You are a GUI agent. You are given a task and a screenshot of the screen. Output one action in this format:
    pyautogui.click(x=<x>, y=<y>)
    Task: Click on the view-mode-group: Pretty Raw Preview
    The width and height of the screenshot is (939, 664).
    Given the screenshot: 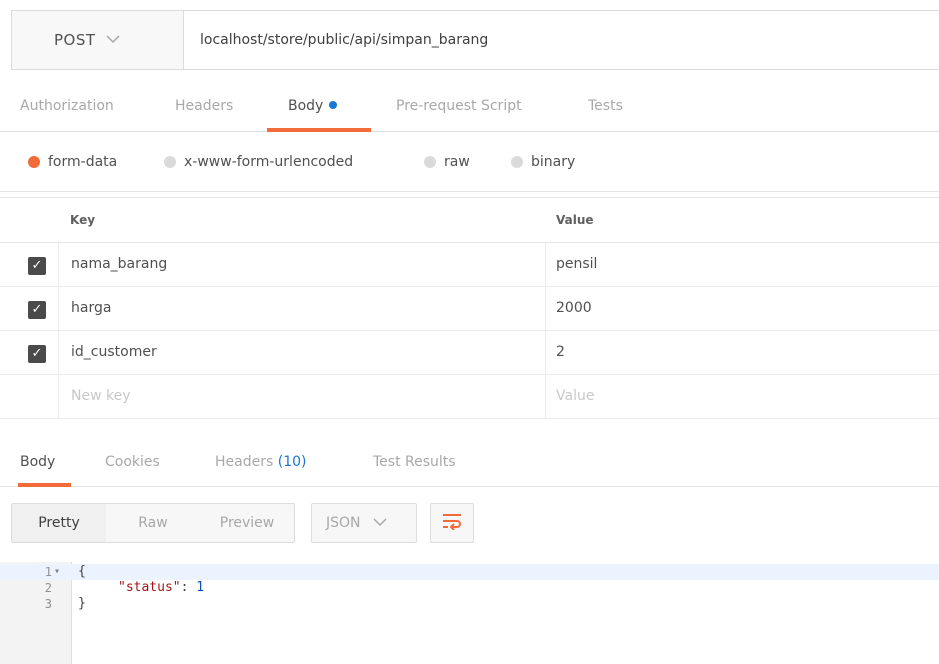 What is the action you would take?
    pyautogui.click(x=153, y=523)
    